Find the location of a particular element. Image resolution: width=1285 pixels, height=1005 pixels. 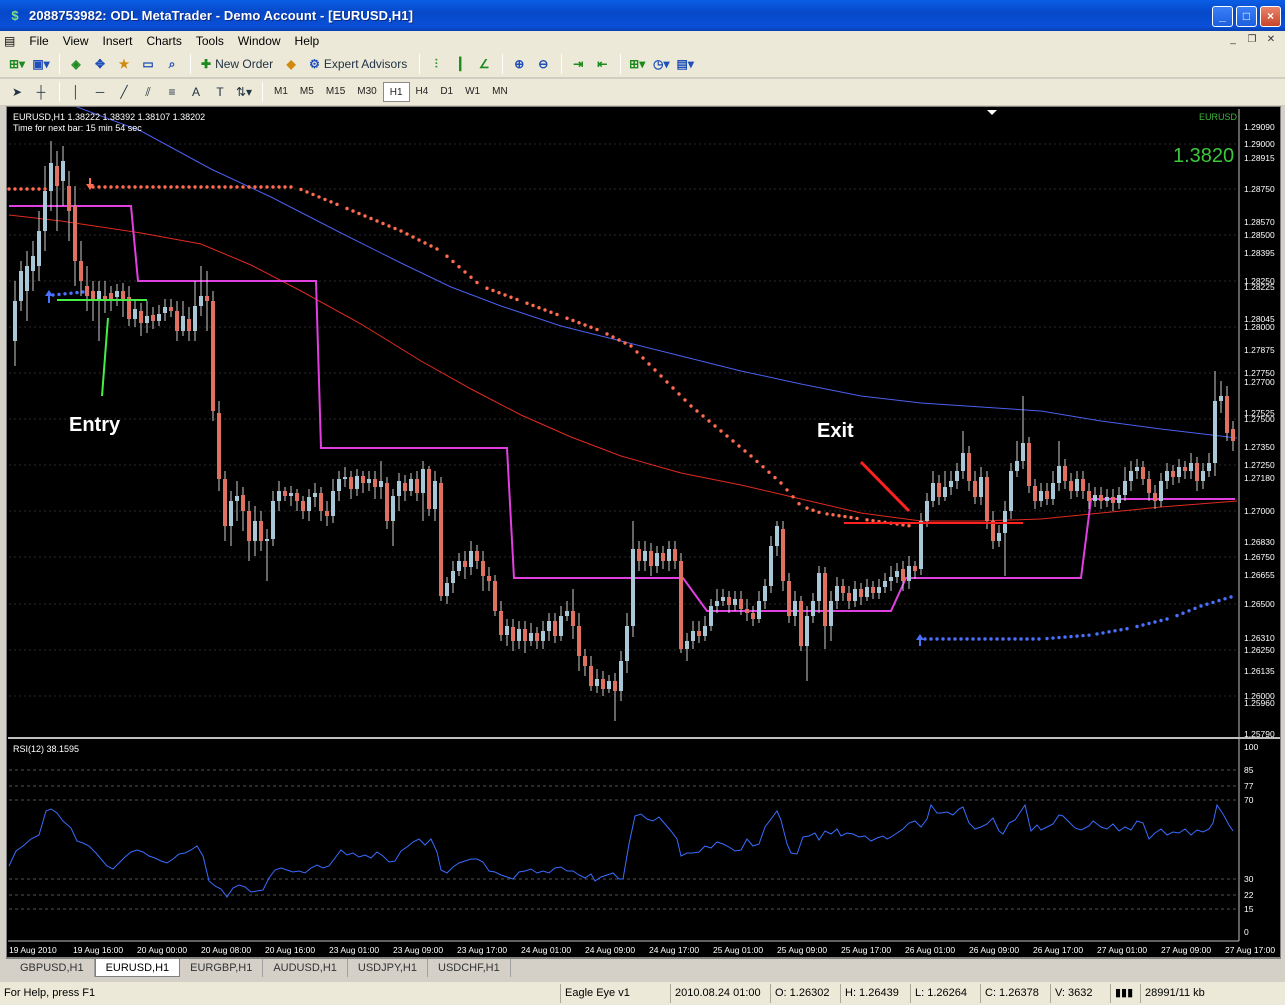

text-label-icon: T is located at coordinates (220, 92).